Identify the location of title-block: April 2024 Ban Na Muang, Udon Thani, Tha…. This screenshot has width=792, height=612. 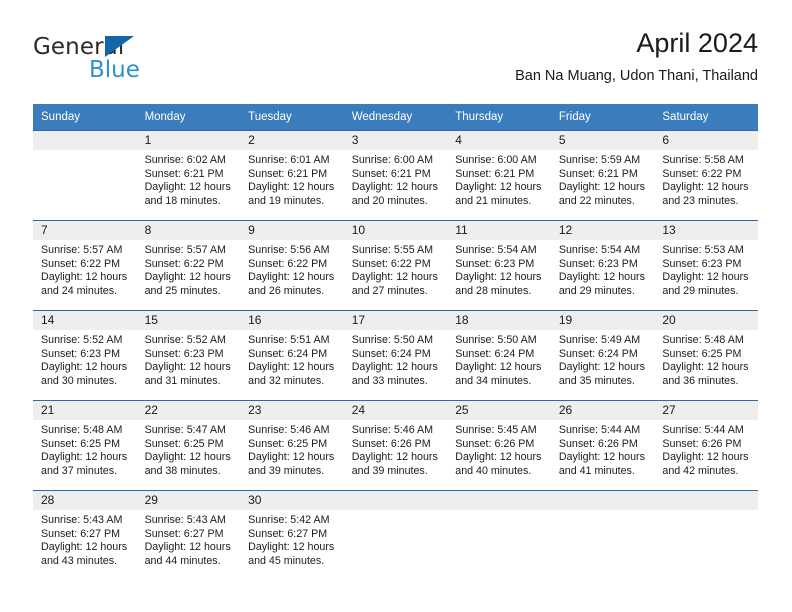
(636, 56).